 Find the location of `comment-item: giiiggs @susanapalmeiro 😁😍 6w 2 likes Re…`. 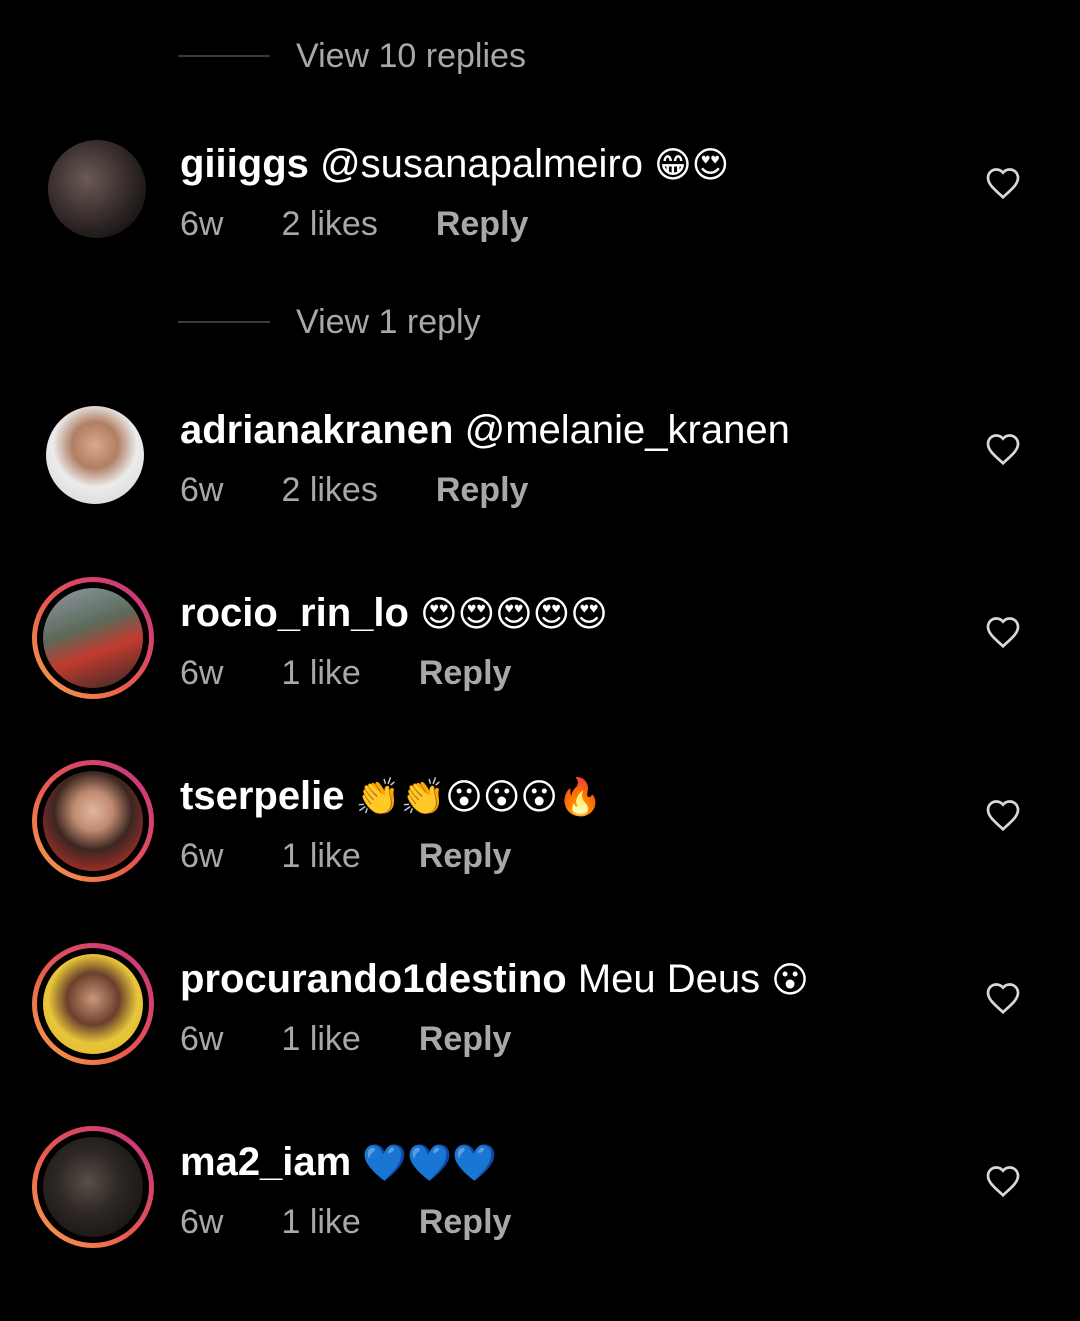

comment-item: giiiggs @susanapalmeiro 😁😍 6w 2 likes Re… is located at coordinates (540, 203).